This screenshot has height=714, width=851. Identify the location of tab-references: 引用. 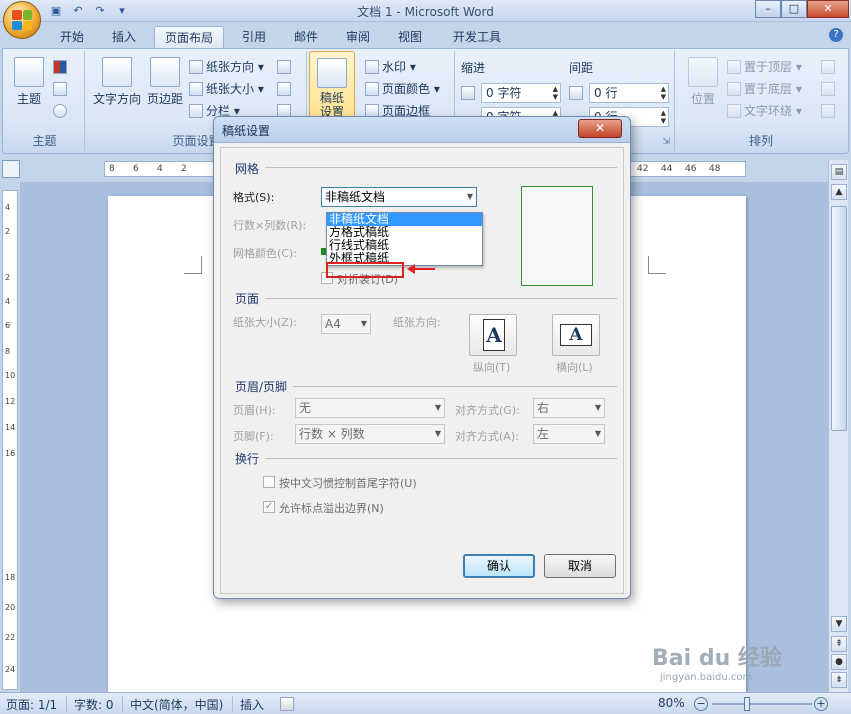
(254, 37).